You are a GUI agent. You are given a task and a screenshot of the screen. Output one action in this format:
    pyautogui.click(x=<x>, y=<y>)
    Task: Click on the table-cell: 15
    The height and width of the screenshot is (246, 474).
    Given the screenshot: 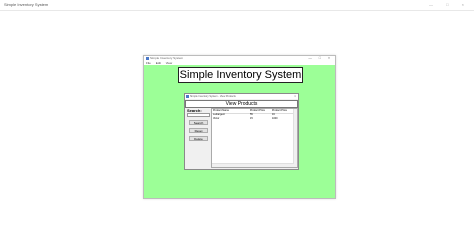 What is the action you would take?
    pyautogui.click(x=251, y=118)
    